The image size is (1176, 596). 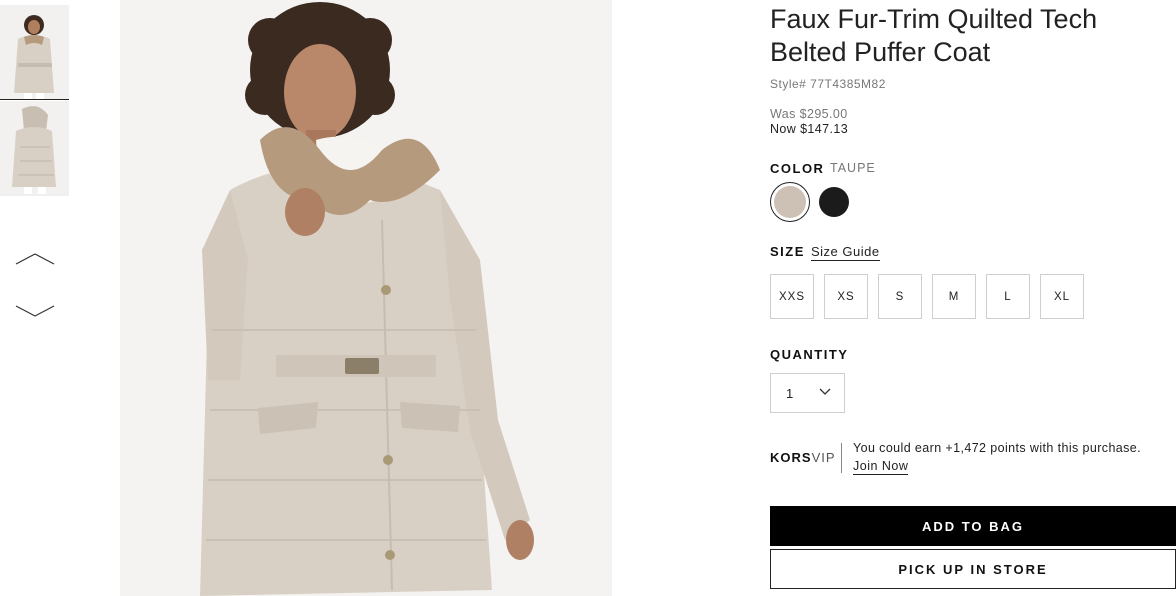 What do you see at coordinates (973, 569) in the screenshot?
I see `pick-up-in-store-button: PICK UP IN STORE` at bounding box center [973, 569].